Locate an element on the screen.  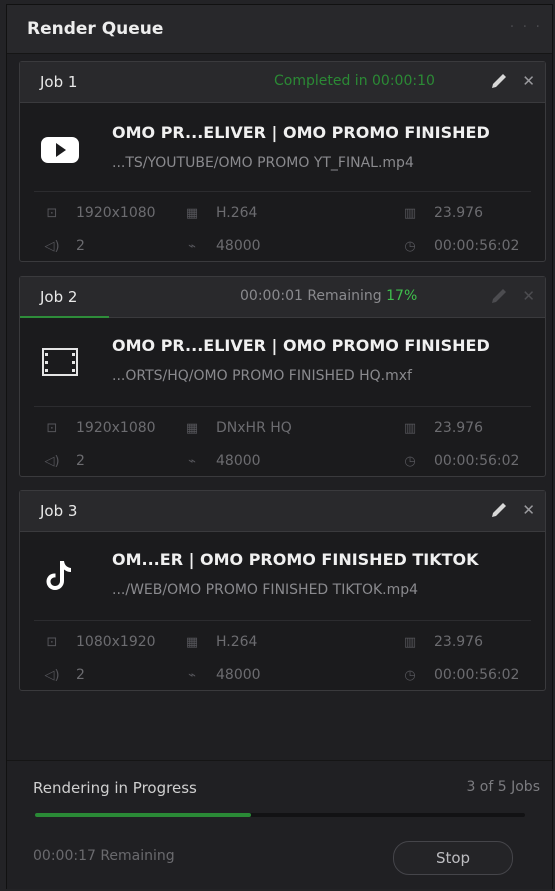
resolution-value: 1080x1920 is located at coordinates (116, 642).